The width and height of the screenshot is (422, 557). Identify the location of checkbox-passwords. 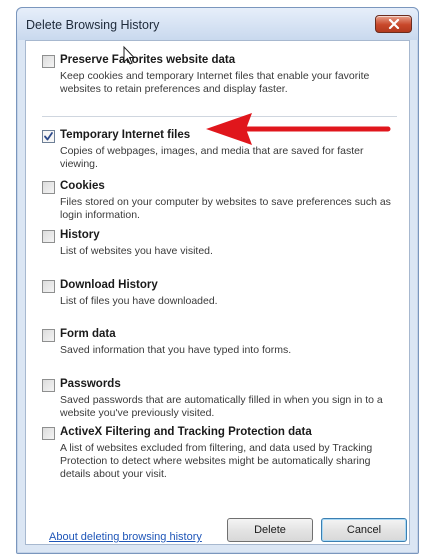
(48, 385).